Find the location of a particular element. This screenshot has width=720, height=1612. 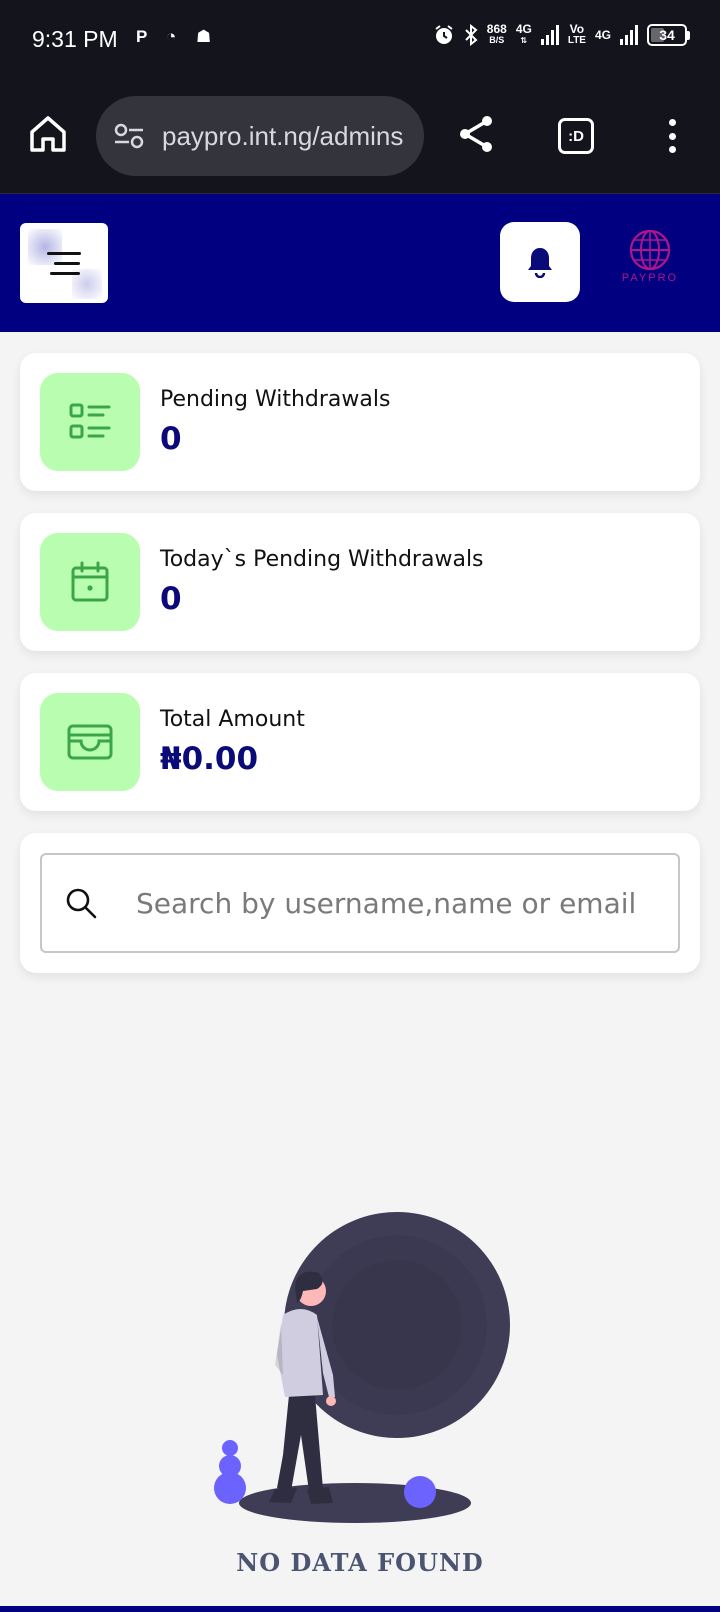

volte-icon: Vo LTE is located at coordinates (576, 34).